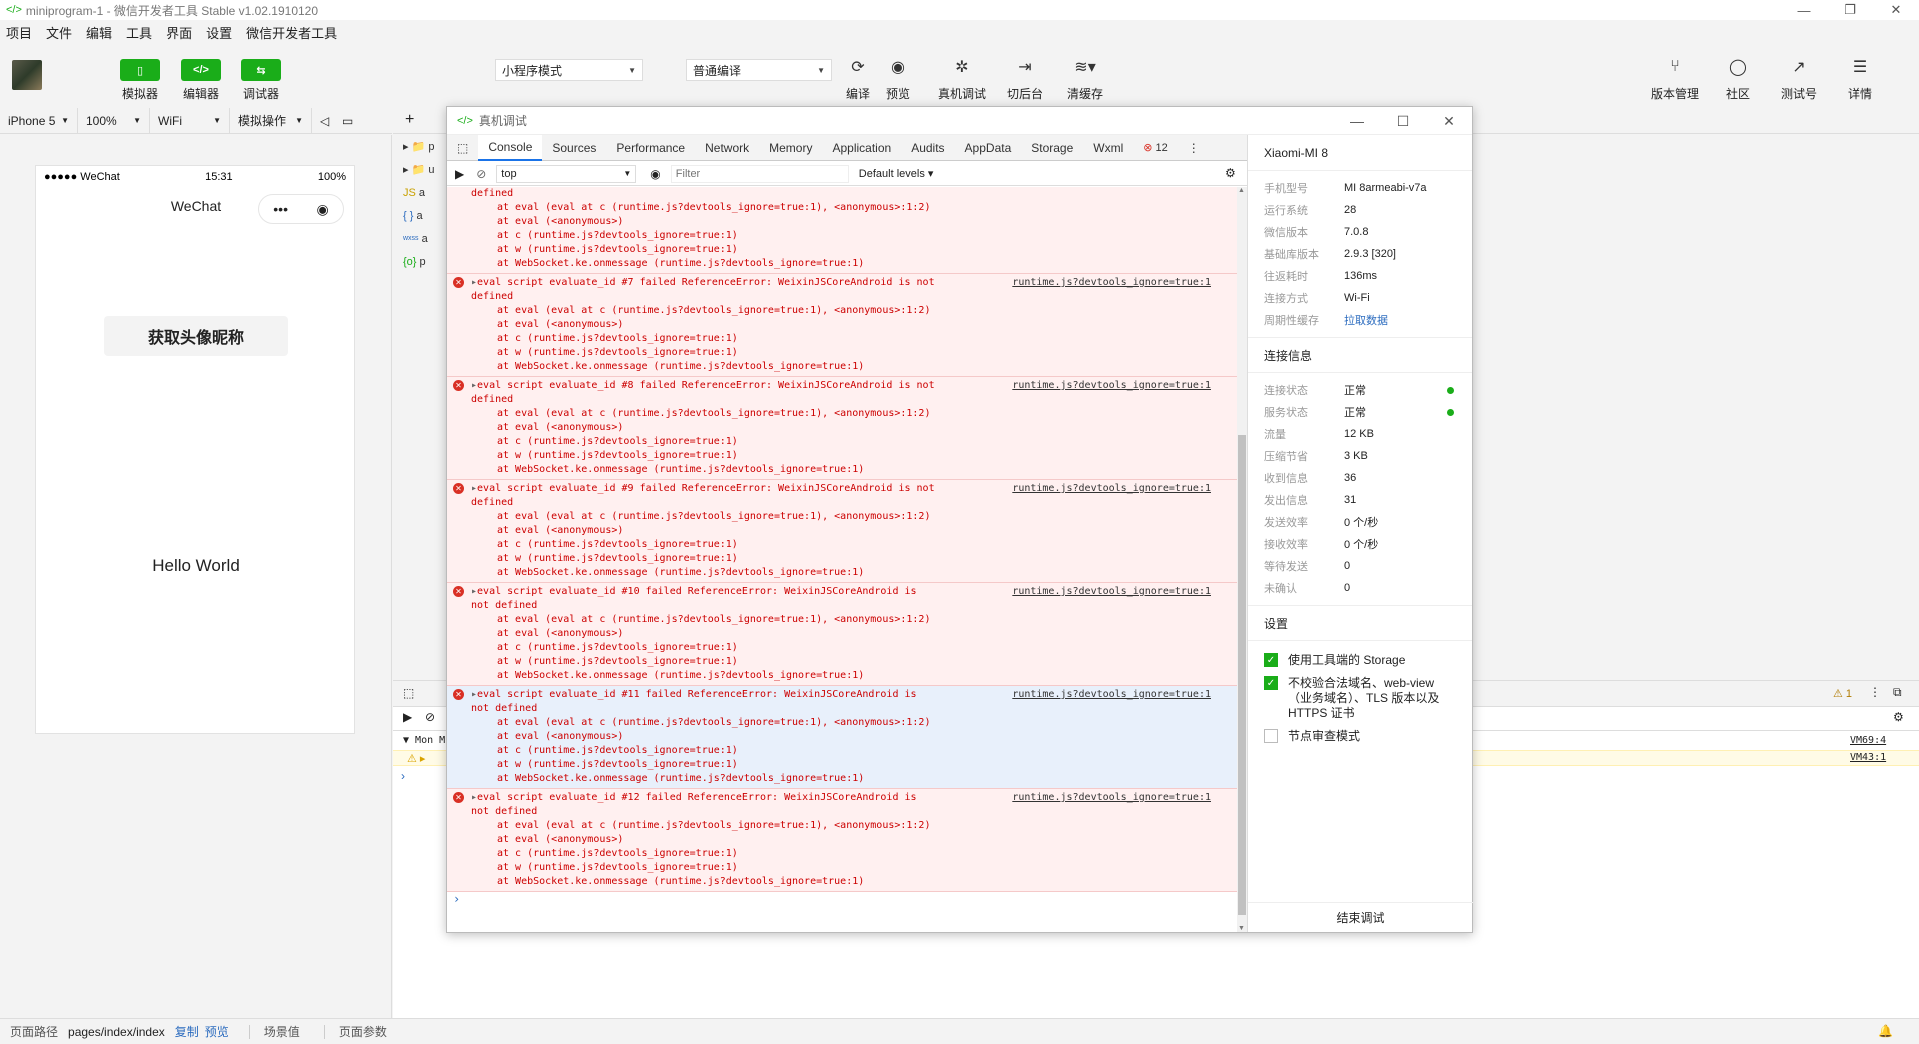 The height and width of the screenshot is (1044, 1919). What do you see at coordinates (421, 192) in the screenshot?
I see `tree-item: JS a` at bounding box center [421, 192].